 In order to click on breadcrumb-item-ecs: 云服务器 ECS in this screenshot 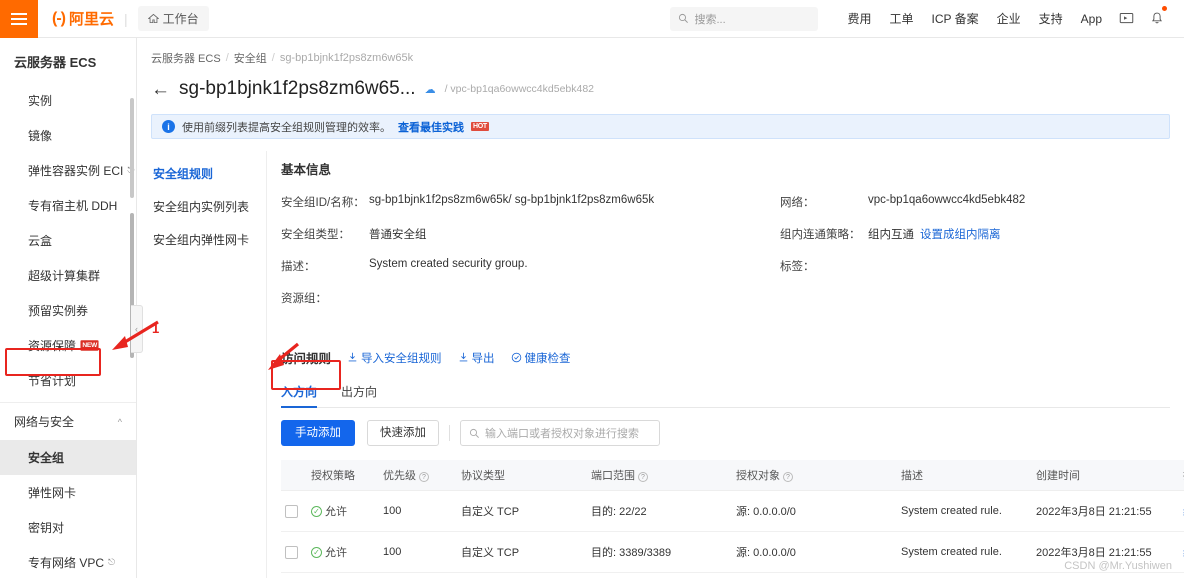, I will do `click(186, 58)`.